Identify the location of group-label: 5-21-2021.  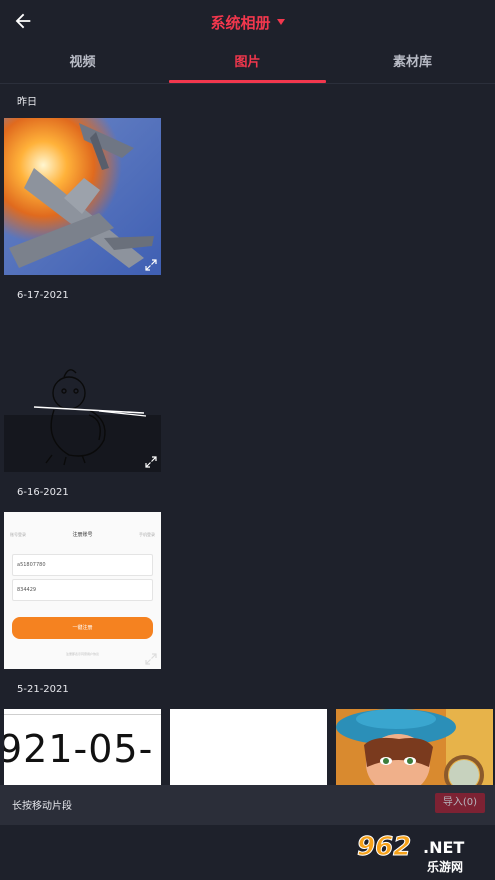
(43, 689).